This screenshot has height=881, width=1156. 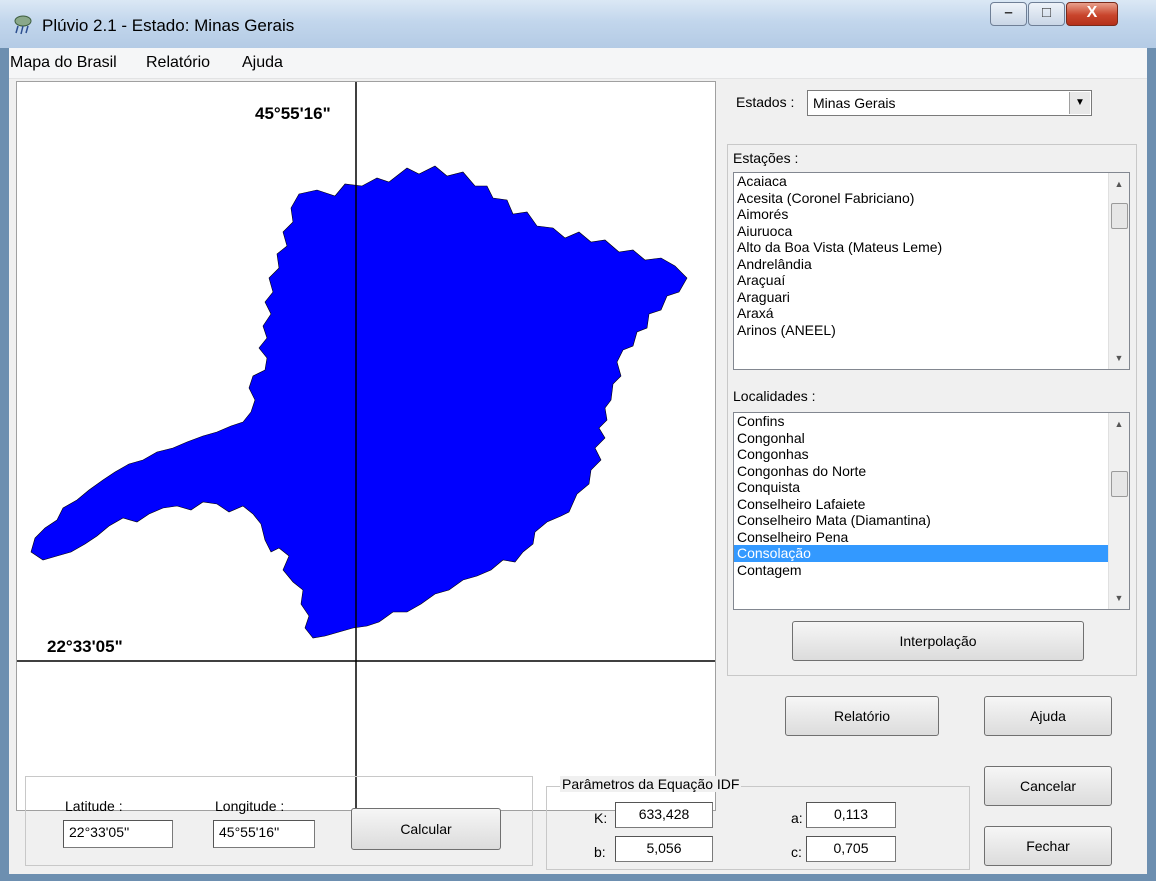 I want to click on longitude-label: Longitude :, so click(x=250, y=806).